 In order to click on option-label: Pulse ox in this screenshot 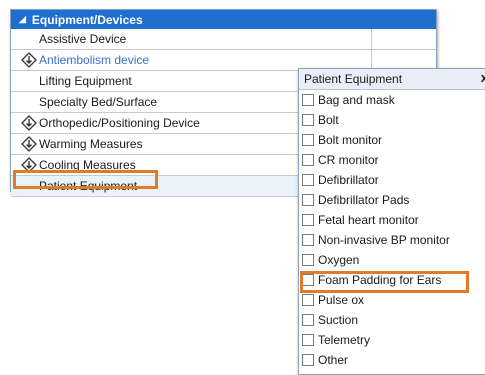, I will do `click(341, 300)`.